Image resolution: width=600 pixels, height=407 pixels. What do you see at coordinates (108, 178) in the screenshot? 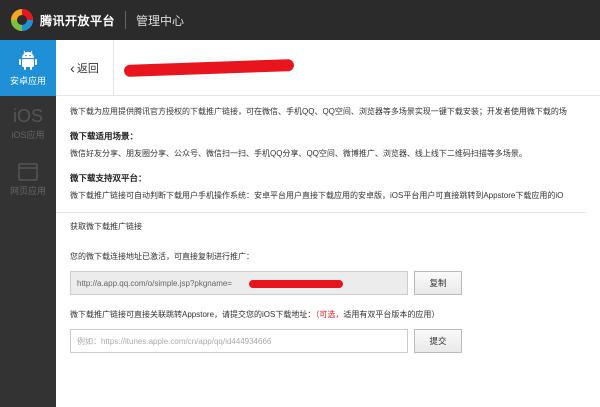
I see `dual-platform-heading: 微下载支持双平台：` at bounding box center [108, 178].